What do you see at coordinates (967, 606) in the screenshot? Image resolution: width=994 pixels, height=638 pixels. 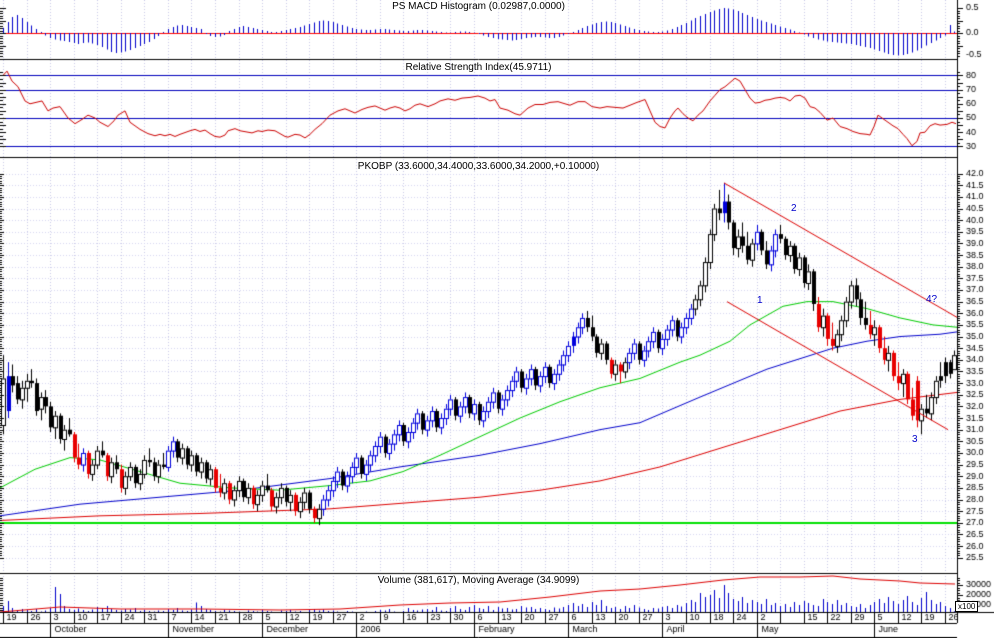 I see `volume-unit-badge: x100` at bounding box center [967, 606].